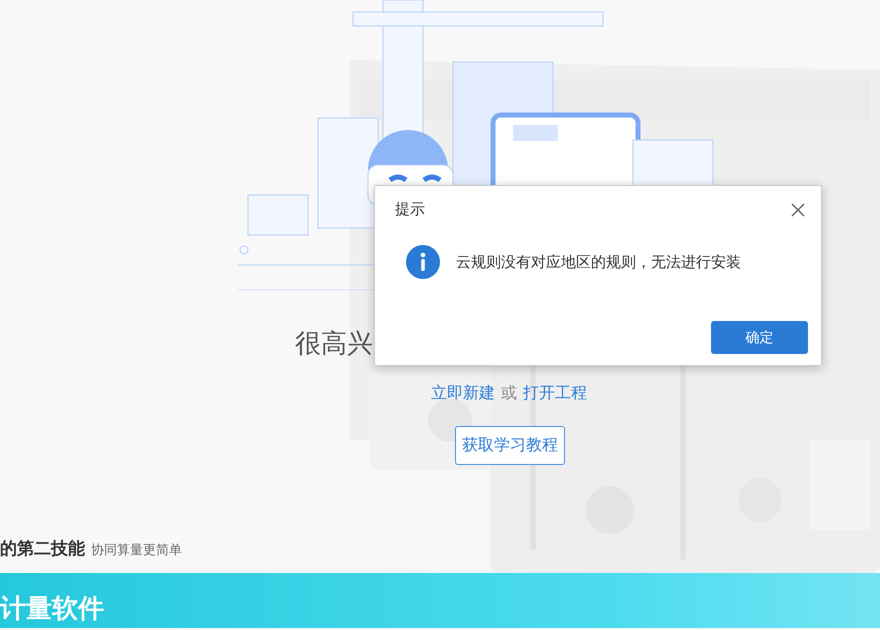  Describe the element at coordinates (510, 445) in the screenshot. I see `tutorial-button: 获取学习教程` at that location.